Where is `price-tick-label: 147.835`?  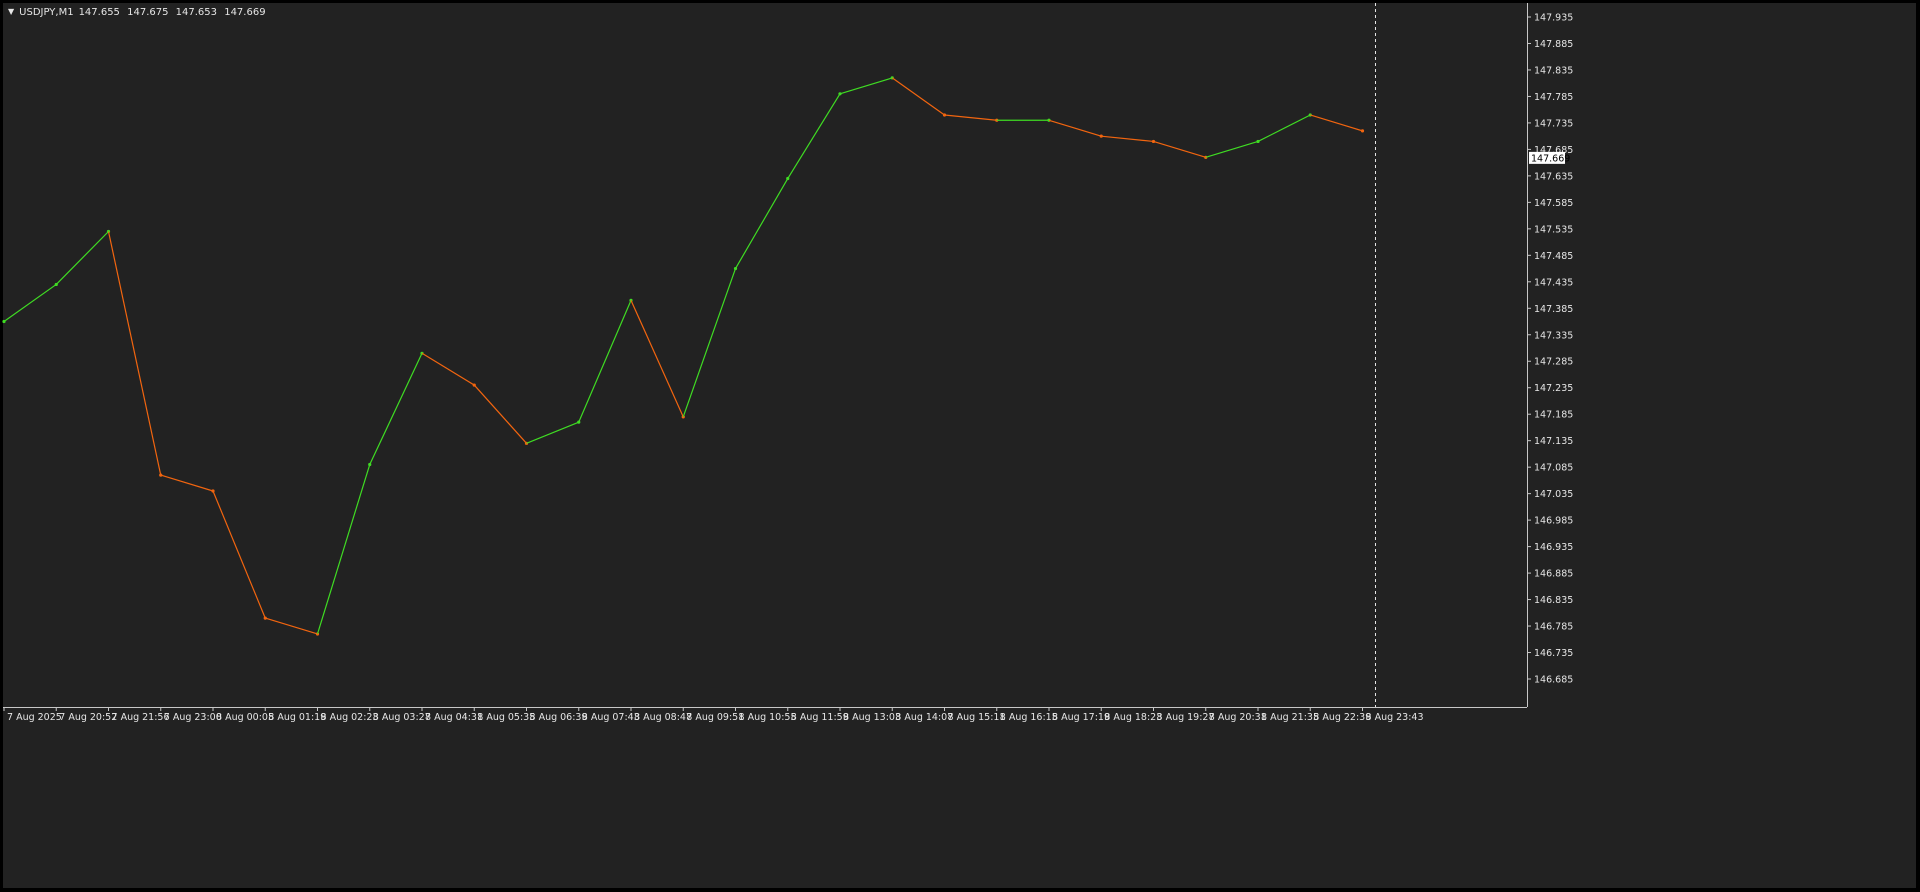
price-tick-label: 147.835 is located at coordinates (1553, 70).